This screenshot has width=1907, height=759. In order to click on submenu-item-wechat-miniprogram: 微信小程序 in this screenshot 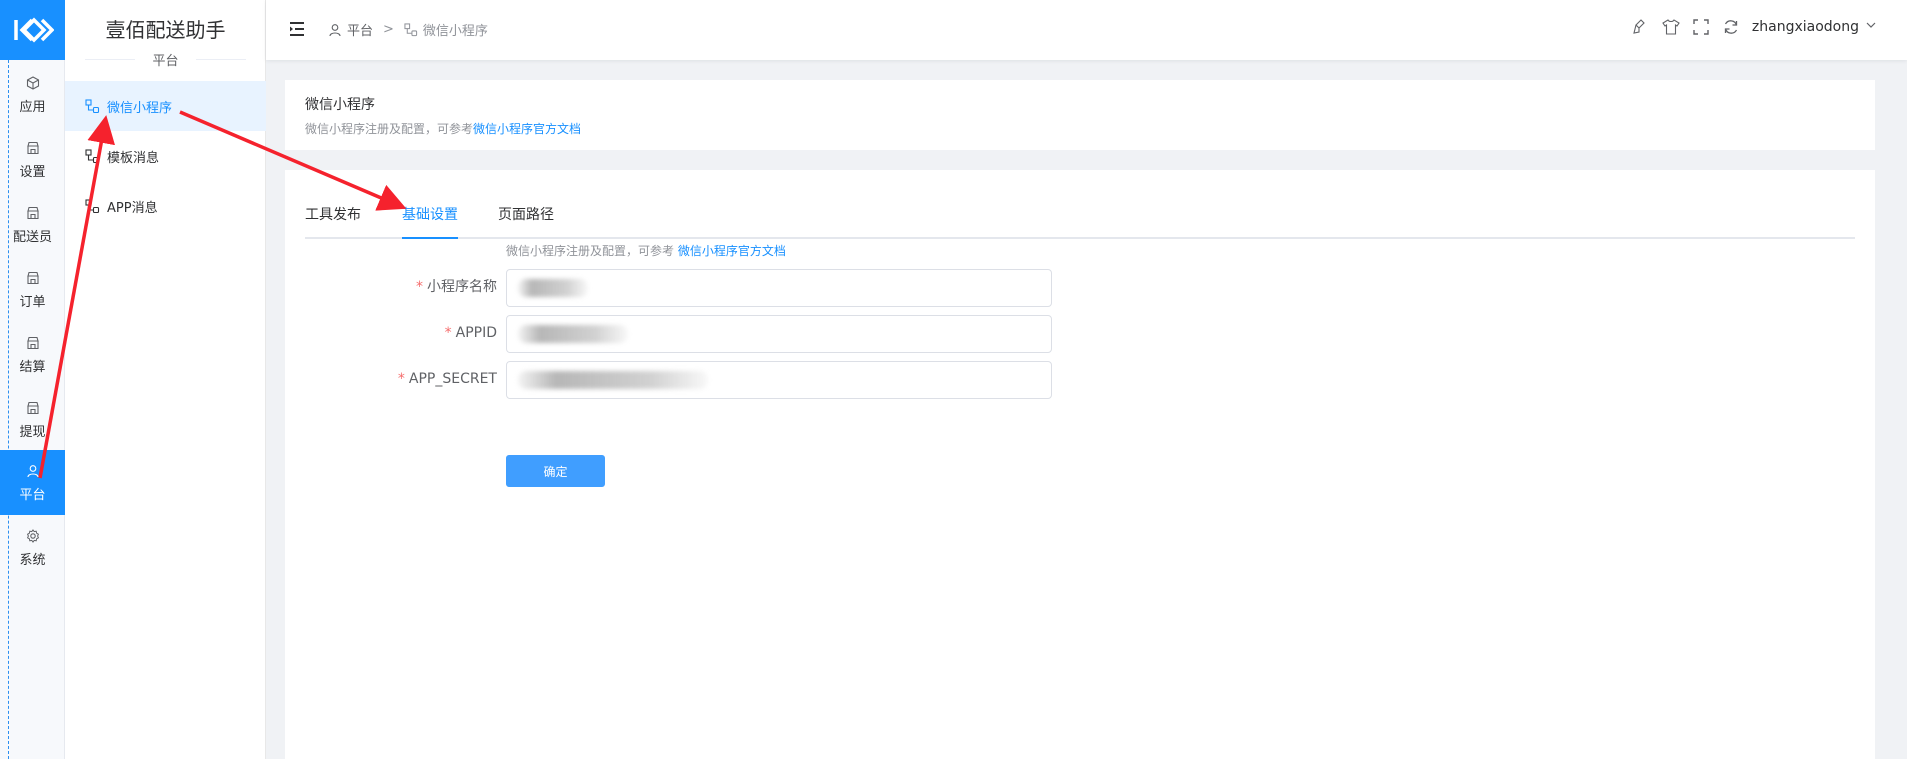, I will do `click(165, 106)`.